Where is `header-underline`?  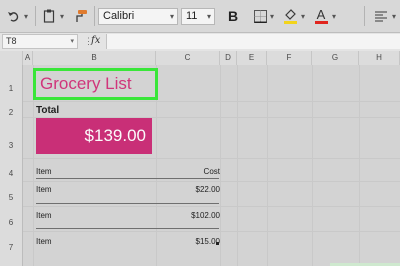
header-underline is located at coordinates (127, 178).